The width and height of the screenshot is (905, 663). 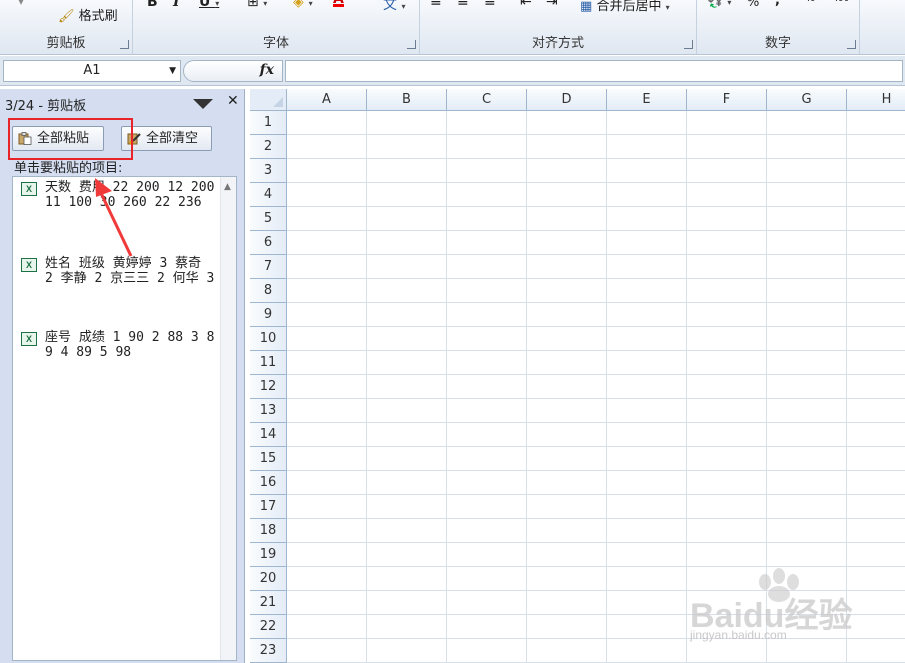 What do you see at coordinates (268, 123) in the screenshot?
I see `row-header: 1` at bounding box center [268, 123].